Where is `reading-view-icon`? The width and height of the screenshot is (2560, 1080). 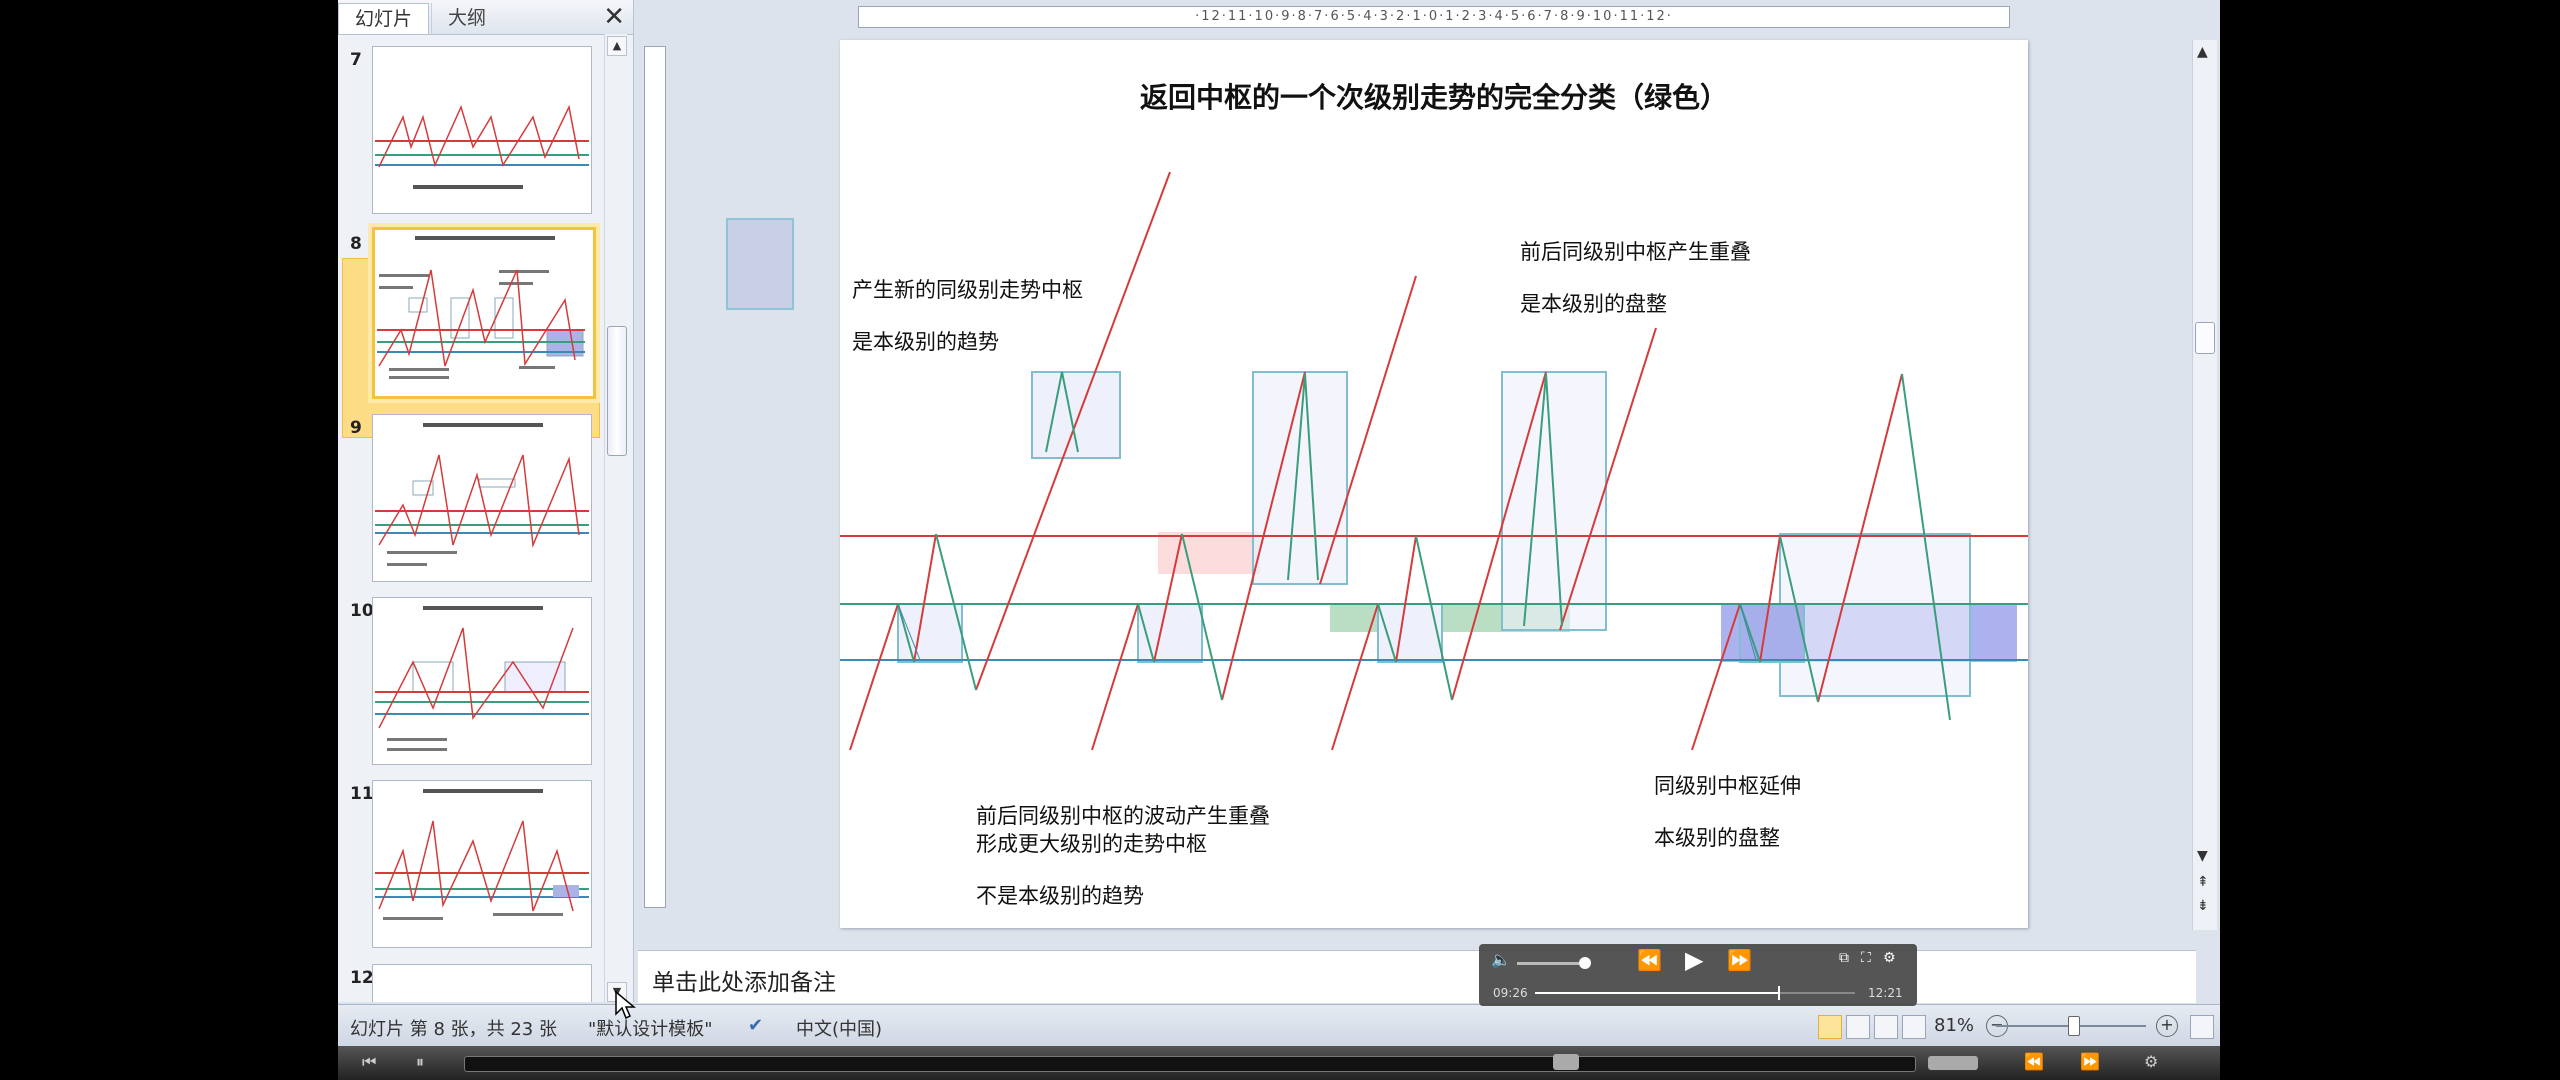 reading-view-icon is located at coordinates (1886, 1027).